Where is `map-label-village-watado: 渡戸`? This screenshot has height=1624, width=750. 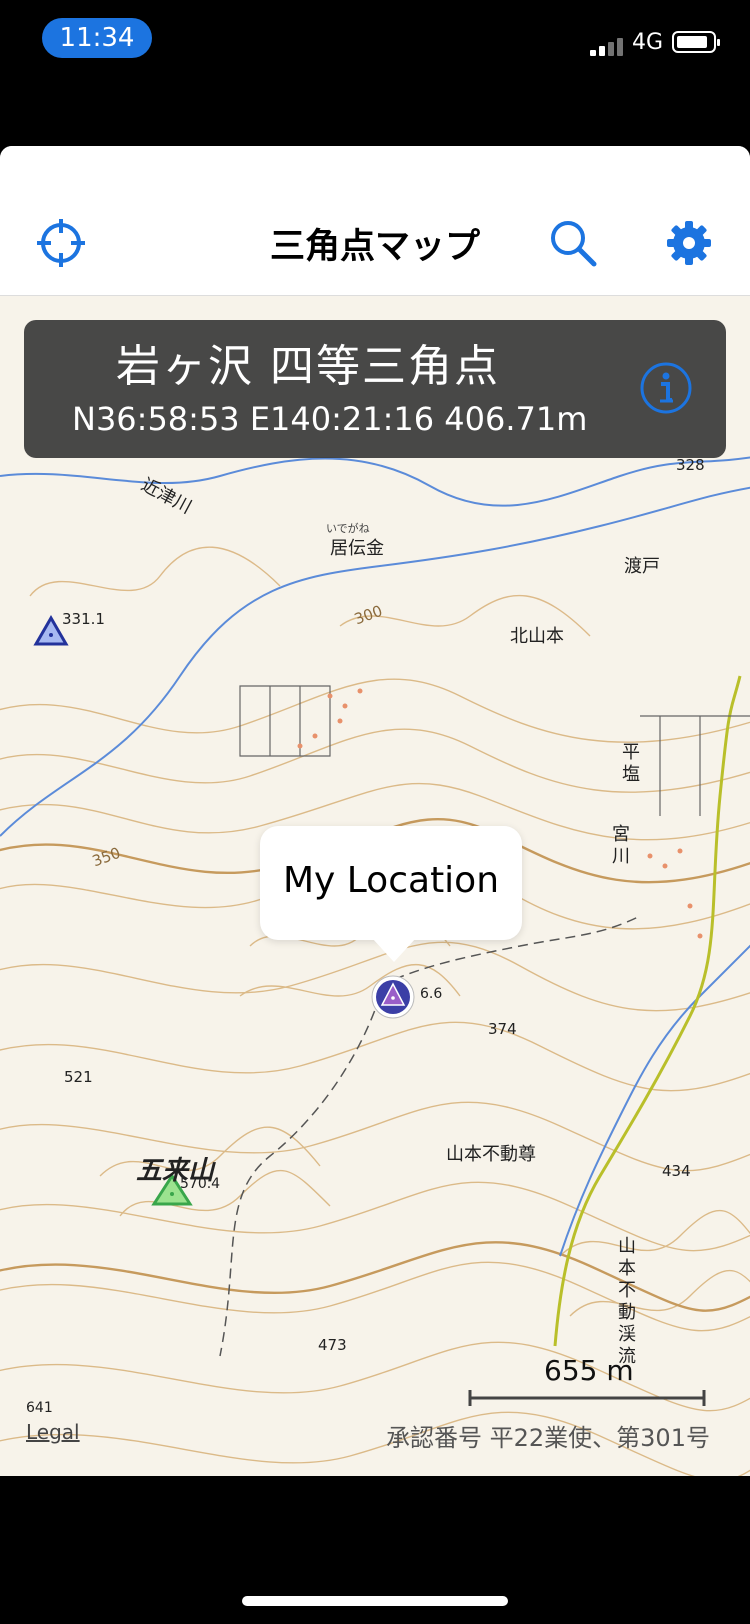
map-label-village-watado: 渡戸 is located at coordinates (642, 566).